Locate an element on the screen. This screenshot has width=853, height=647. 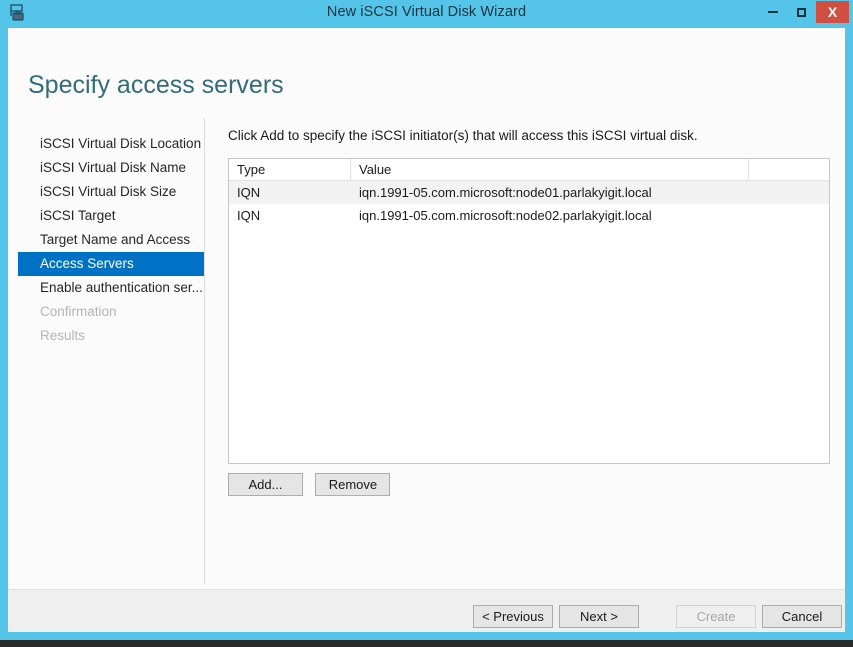
sidebar-item-iscsi-target: iSCSI Target is located at coordinates (106, 216).